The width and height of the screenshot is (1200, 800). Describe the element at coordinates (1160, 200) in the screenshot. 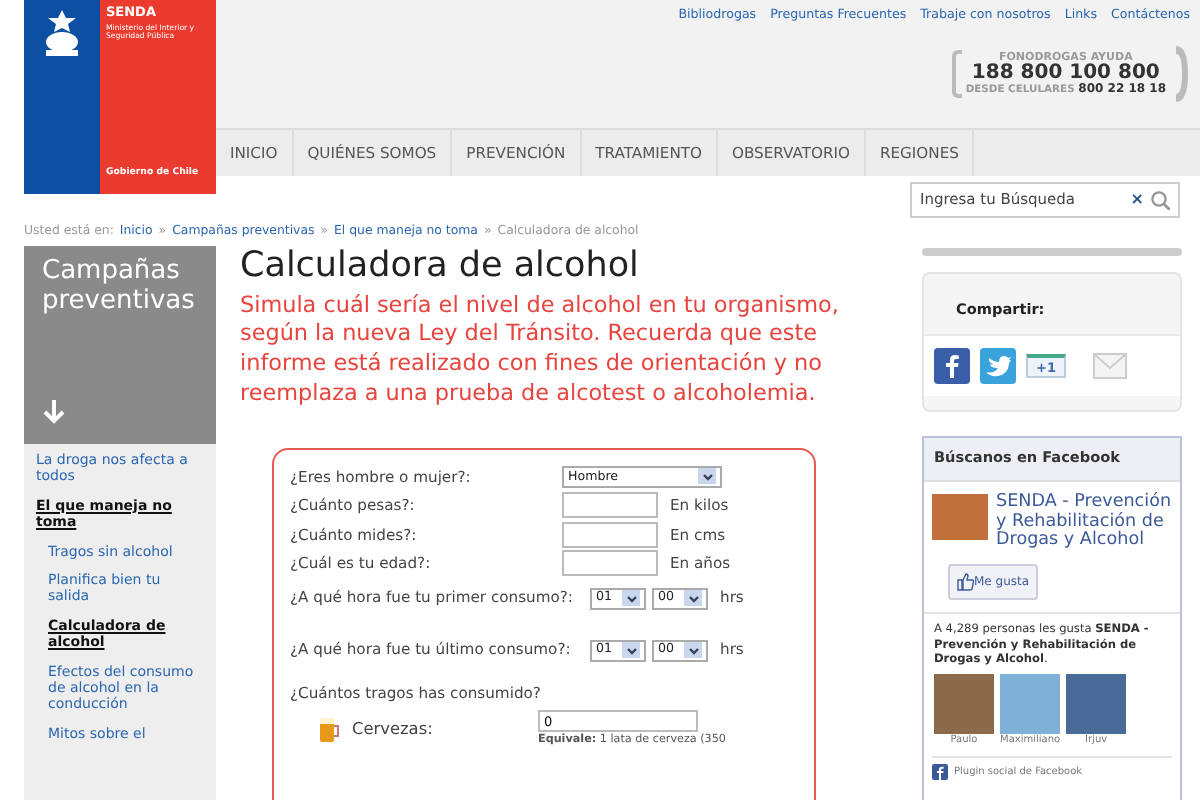

I see `search-icon` at that location.